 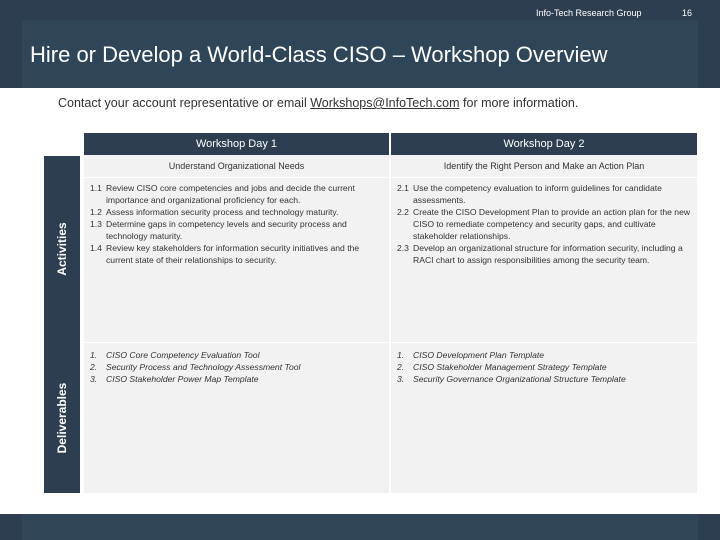 I want to click on day1-subtitle: Understand Organizational Needs, so click(x=236, y=166).